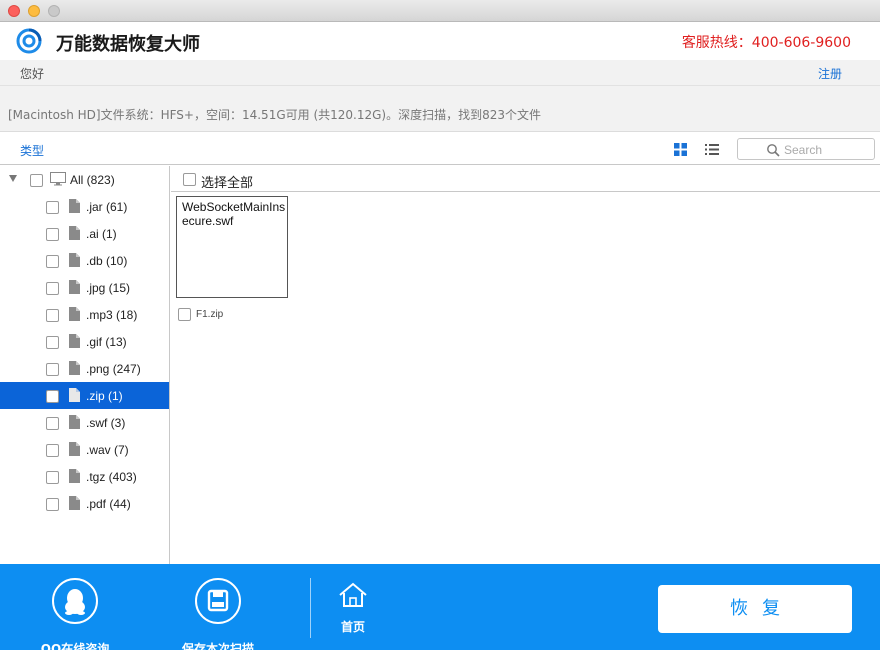 The height and width of the screenshot is (650, 880). What do you see at coordinates (84, 260) in the screenshot?
I see `tree-item-db: .db (10)` at bounding box center [84, 260].